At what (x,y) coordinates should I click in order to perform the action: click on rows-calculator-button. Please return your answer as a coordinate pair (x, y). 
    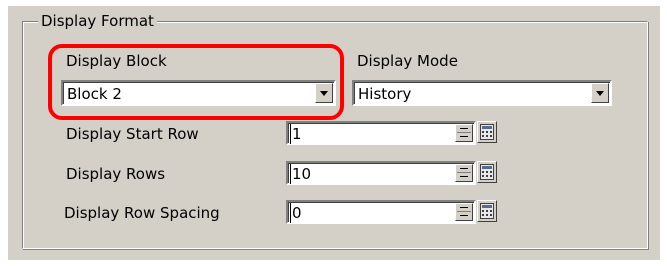
    Looking at the image, I should click on (487, 172).